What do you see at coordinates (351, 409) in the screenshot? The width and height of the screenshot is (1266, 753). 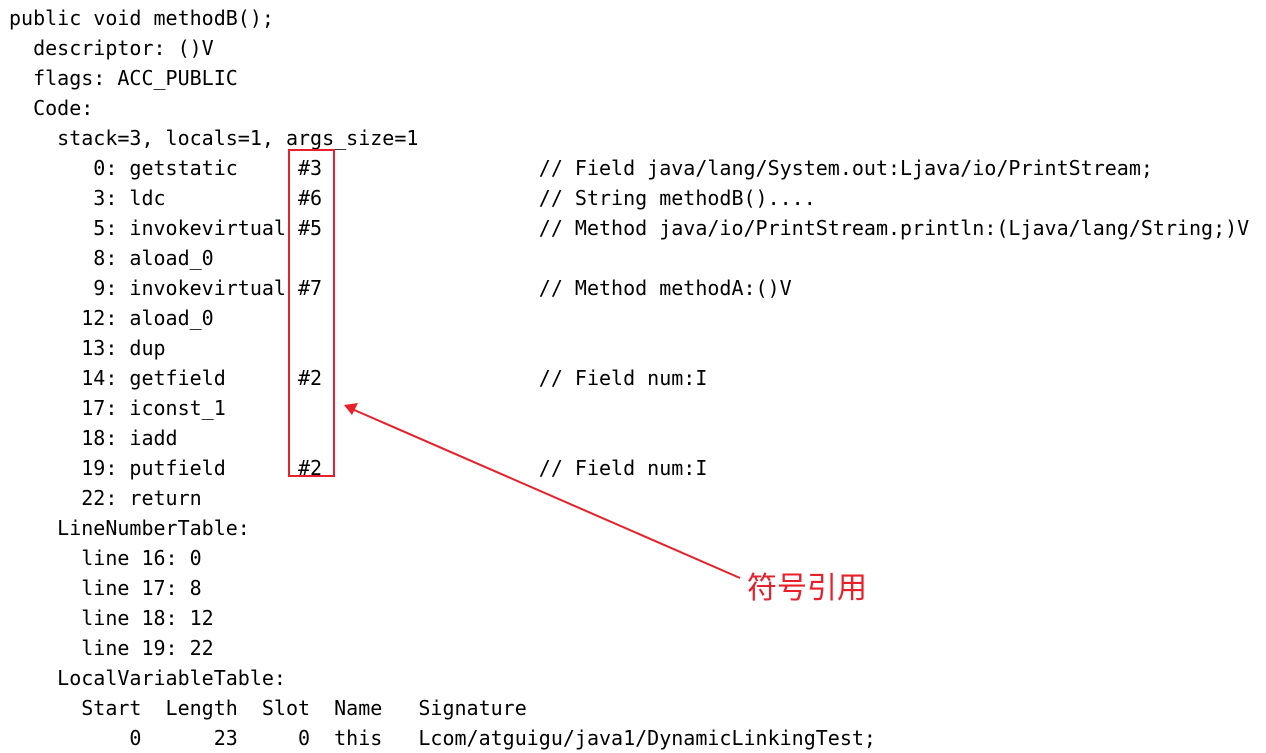 I see `arrow-head` at bounding box center [351, 409].